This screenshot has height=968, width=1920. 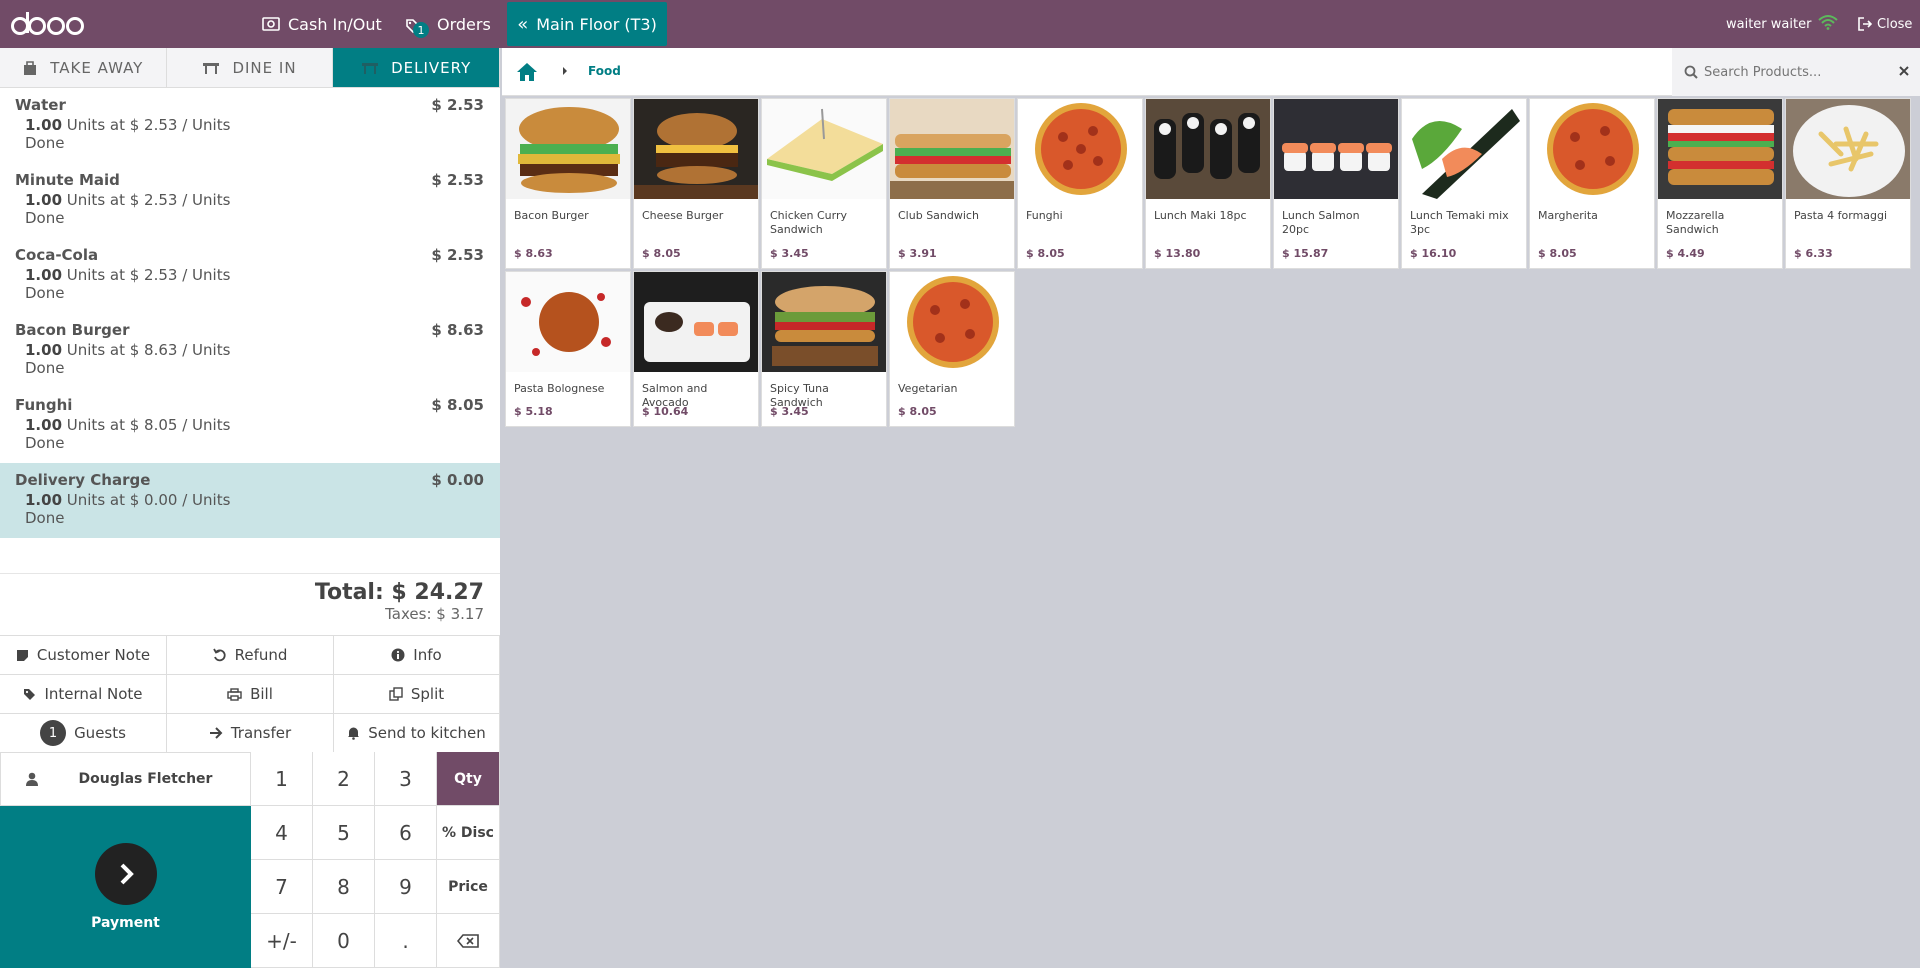 I want to click on product-card: Funghi $ 8.05, so click(x=1080, y=183).